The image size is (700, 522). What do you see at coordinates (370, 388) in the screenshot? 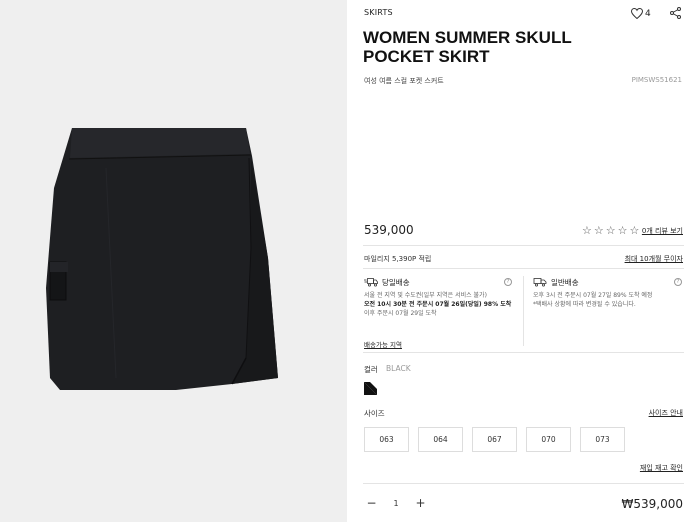
I see `color-swatch-black` at bounding box center [370, 388].